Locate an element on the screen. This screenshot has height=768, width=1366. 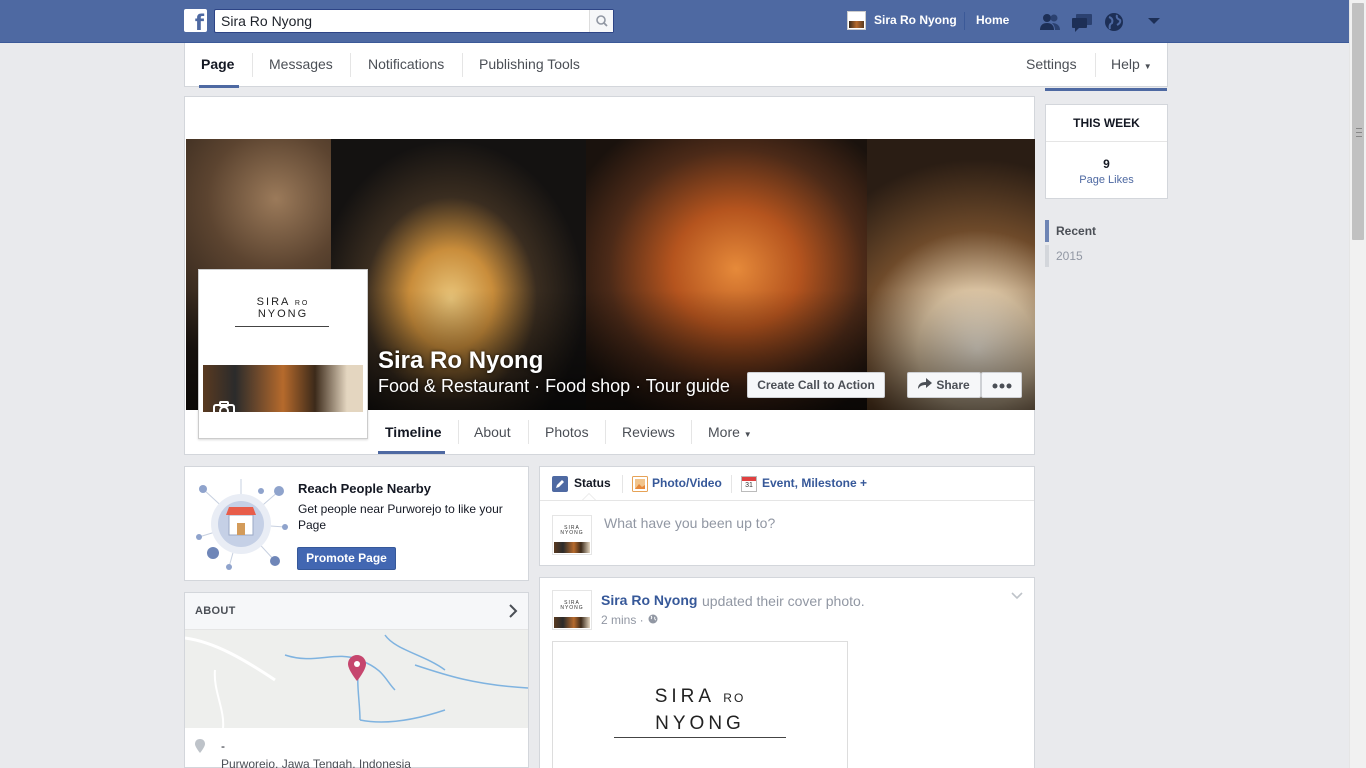
promote-page-button: Promote Page is located at coordinates (346, 558).